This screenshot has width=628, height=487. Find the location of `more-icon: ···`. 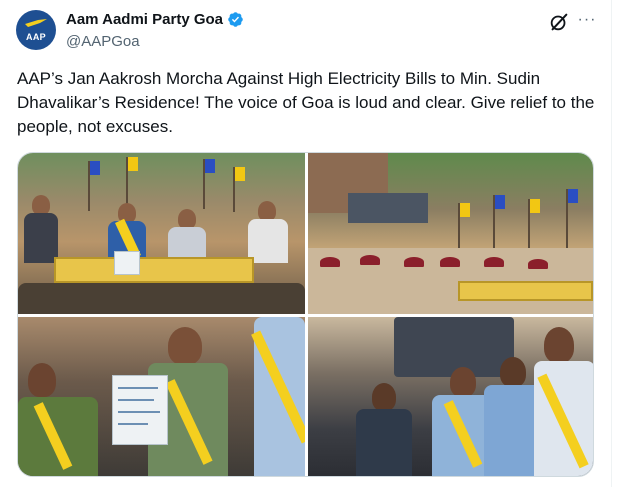

more-icon: ··· is located at coordinates (587, 21).